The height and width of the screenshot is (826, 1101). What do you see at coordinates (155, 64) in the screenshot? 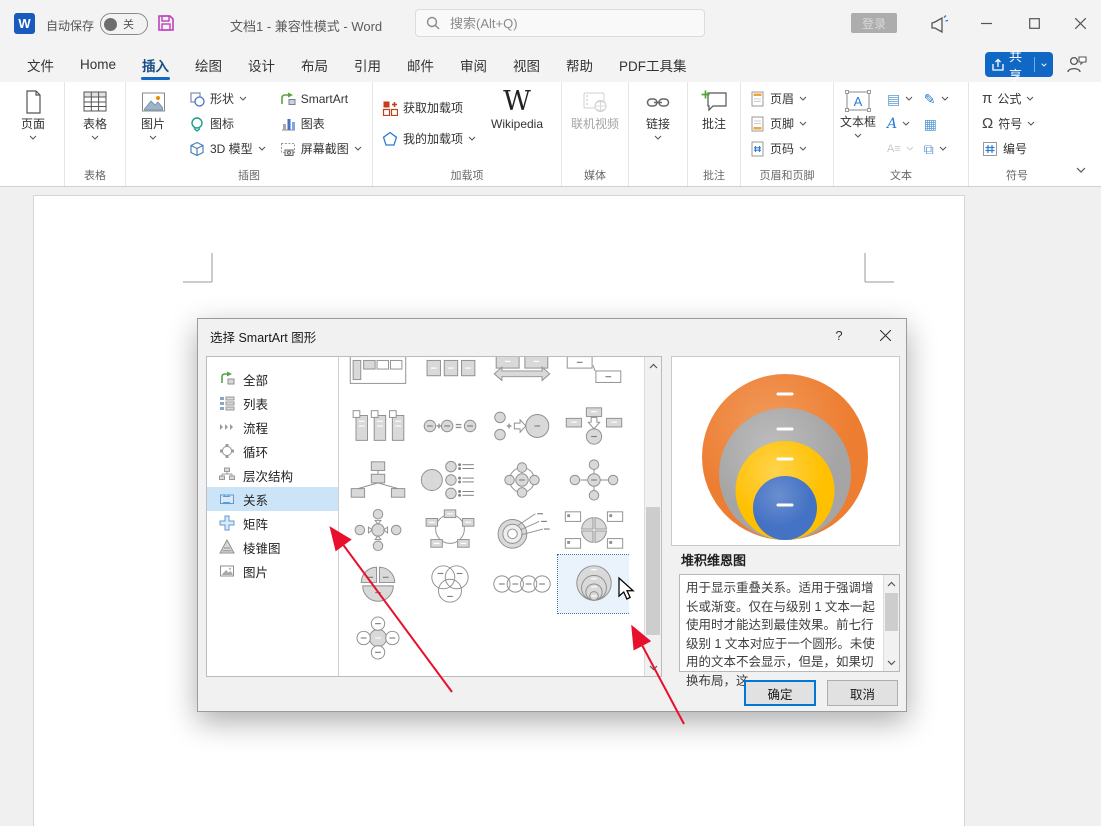
I see `tab-插入: 插入` at bounding box center [155, 64].